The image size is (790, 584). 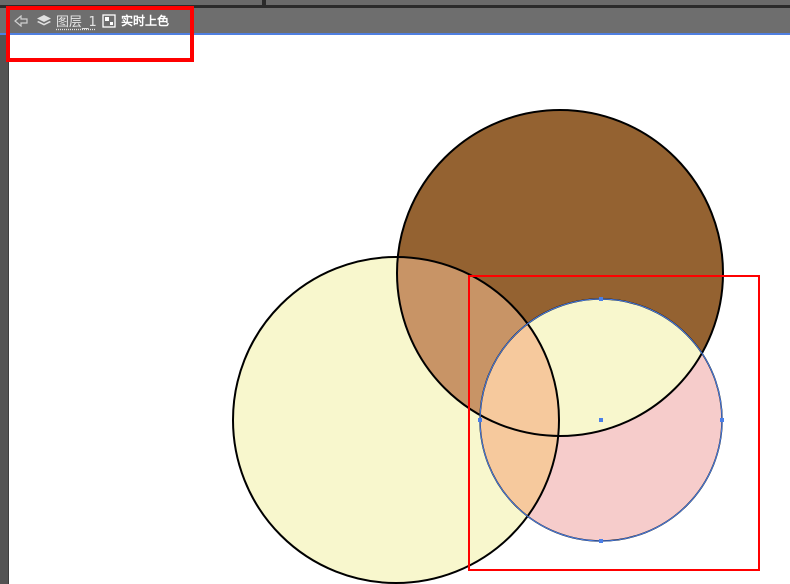 What do you see at coordinates (601, 541) in the screenshot?
I see `anchor-point-bottom` at bounding box center [601, 541].